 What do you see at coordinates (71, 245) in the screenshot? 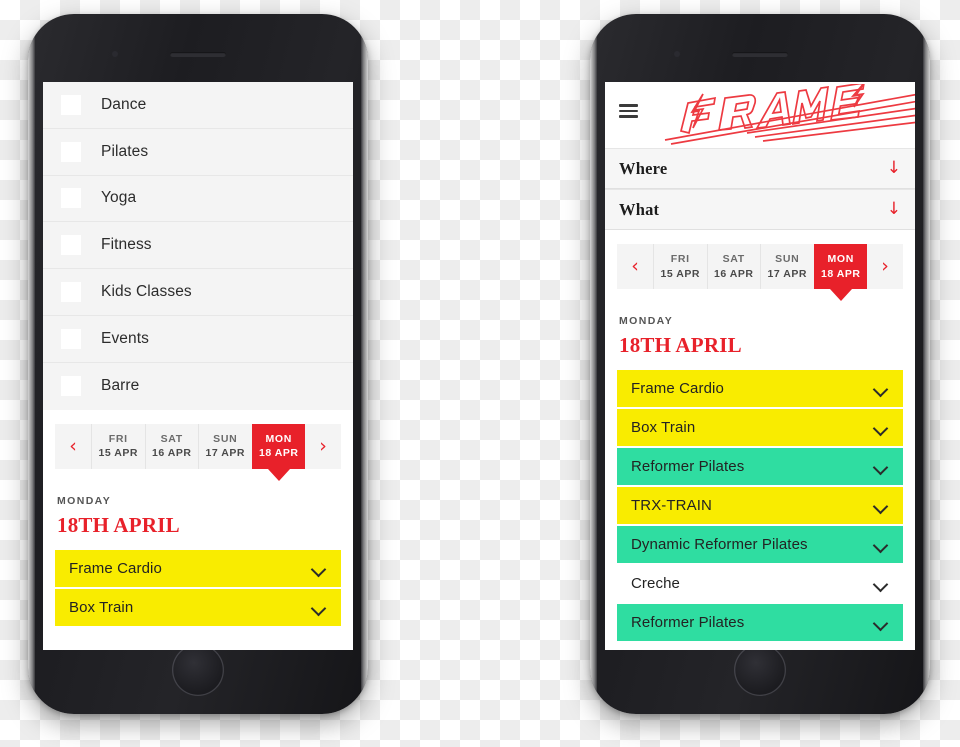
I see `checkbox-fitness` at bounding box center [71, 245].